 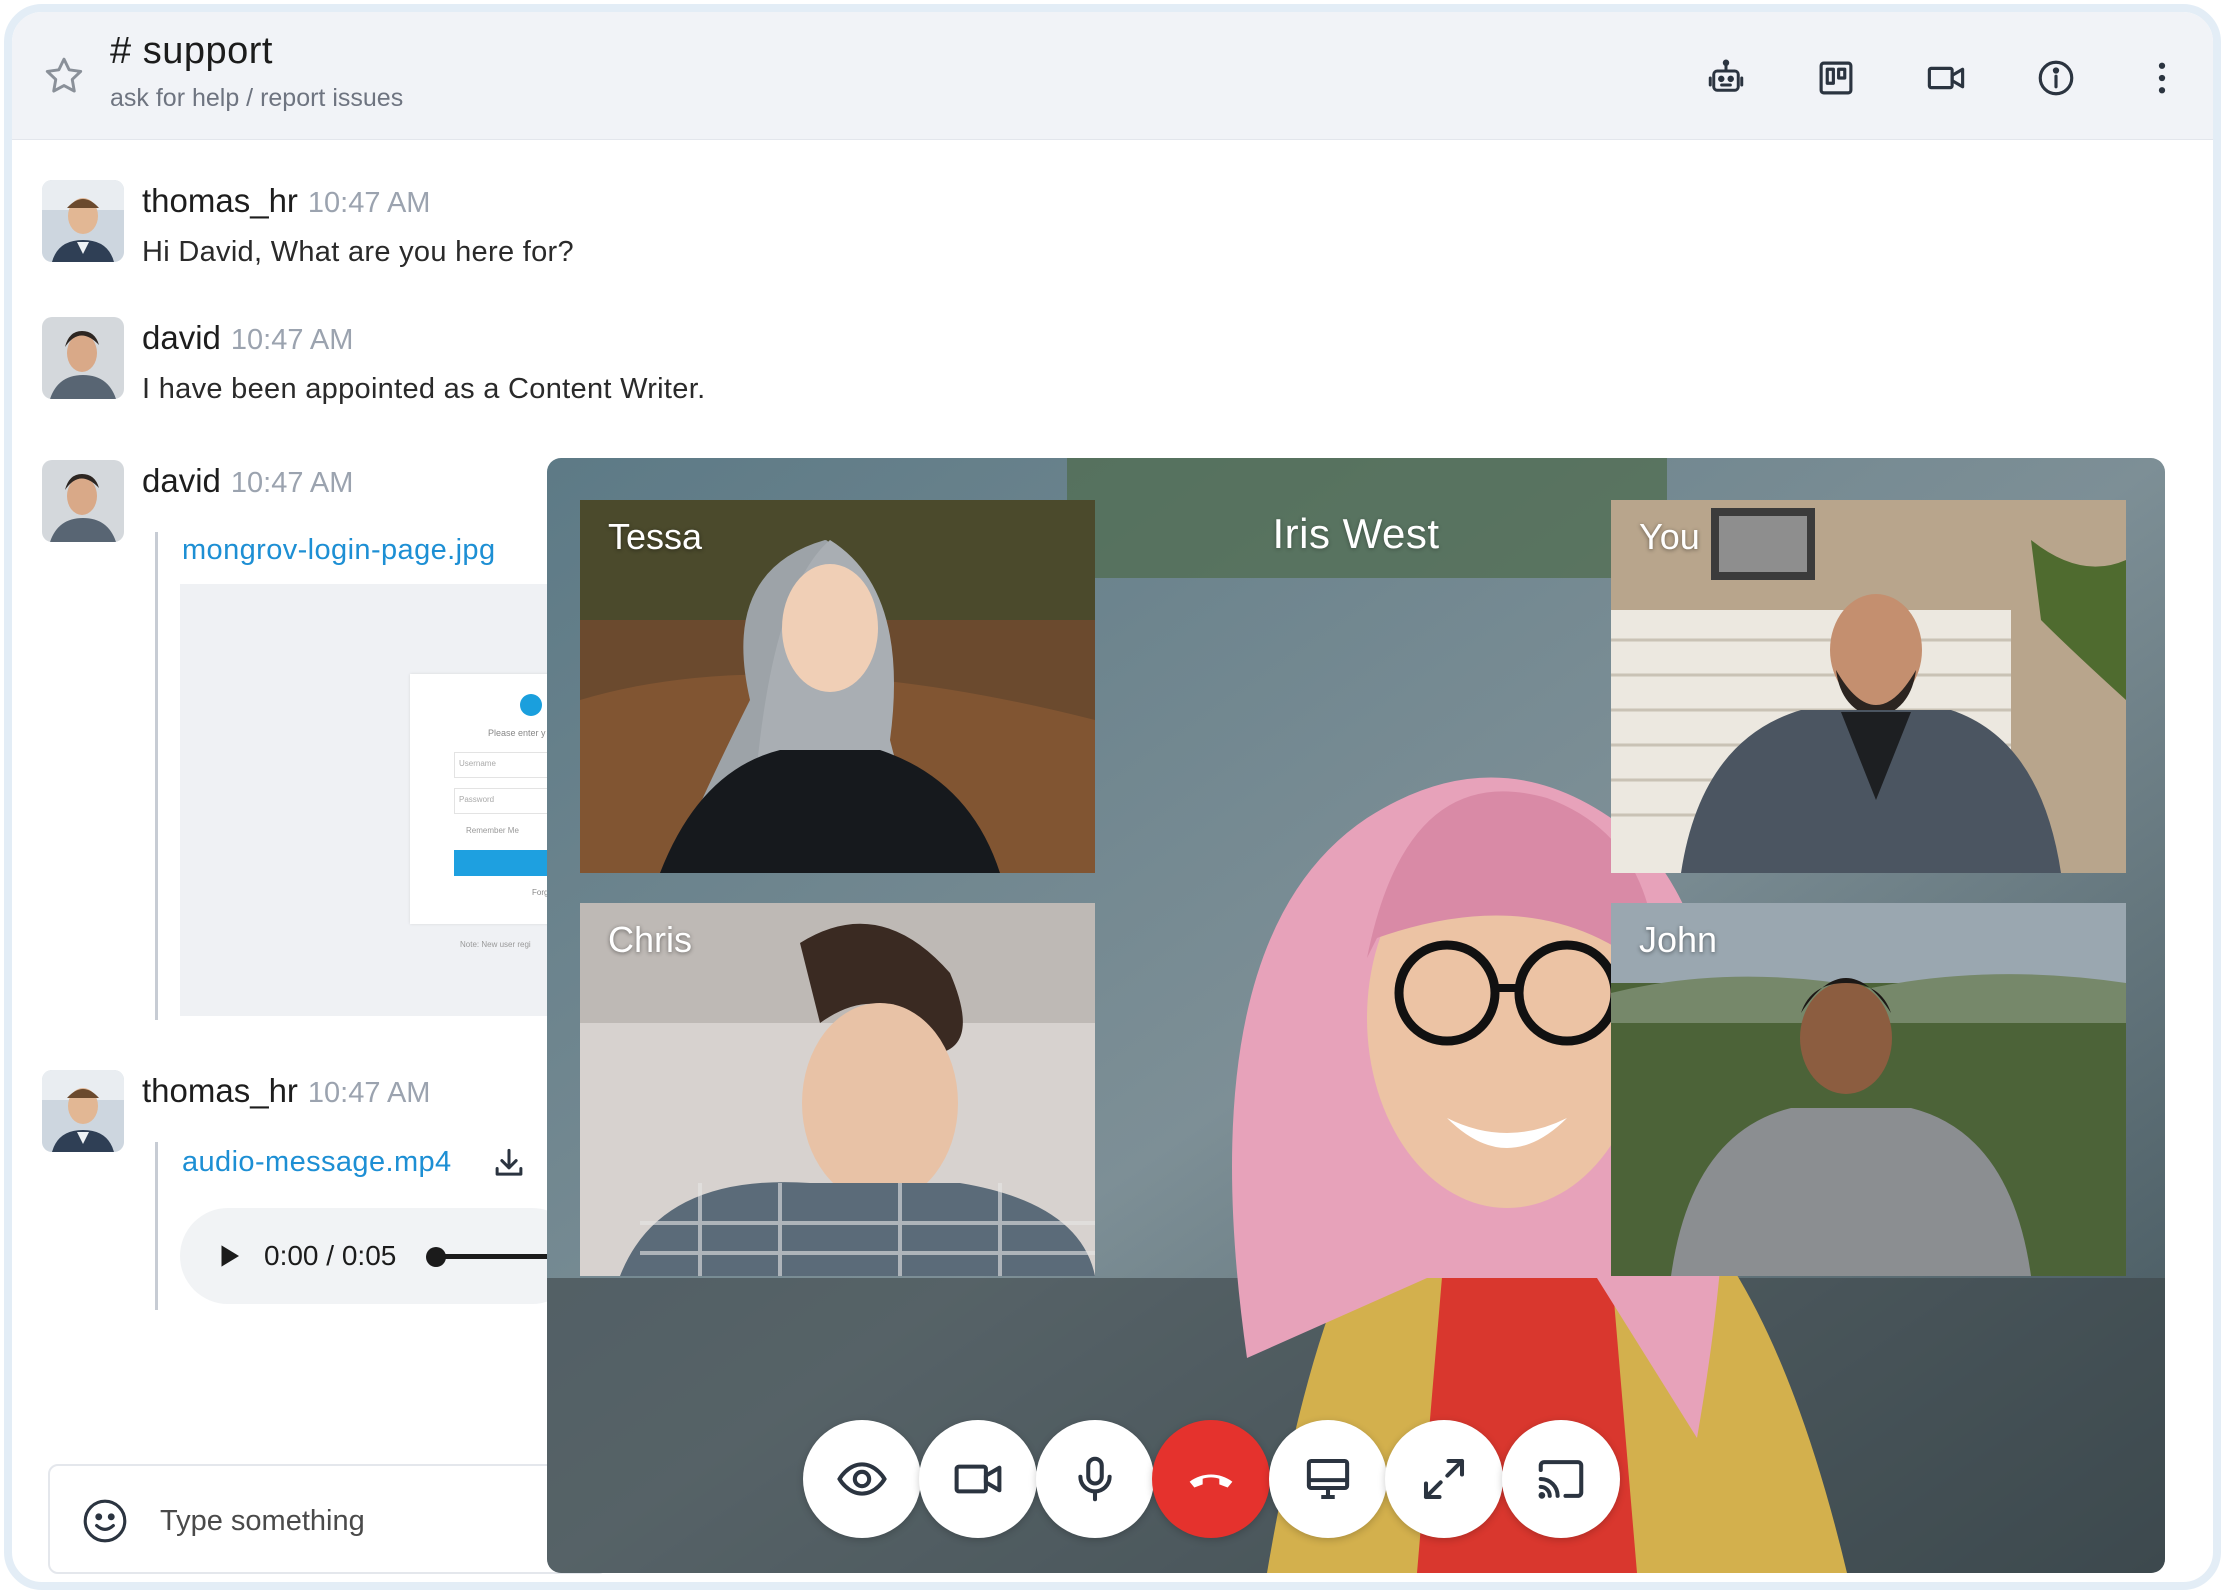 I want to click on download-icon, so click(x=509, y=1163).